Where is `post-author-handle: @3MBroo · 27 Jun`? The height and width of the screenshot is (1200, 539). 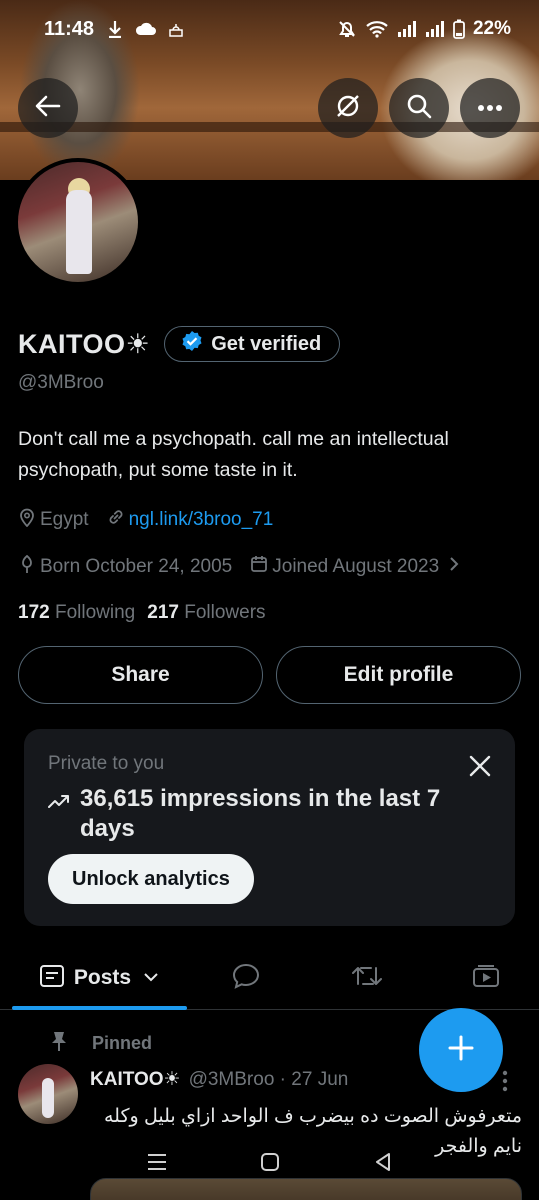 post-author-handle: @3MBroo · 27 Jun is located at coordinates (268, 1079).